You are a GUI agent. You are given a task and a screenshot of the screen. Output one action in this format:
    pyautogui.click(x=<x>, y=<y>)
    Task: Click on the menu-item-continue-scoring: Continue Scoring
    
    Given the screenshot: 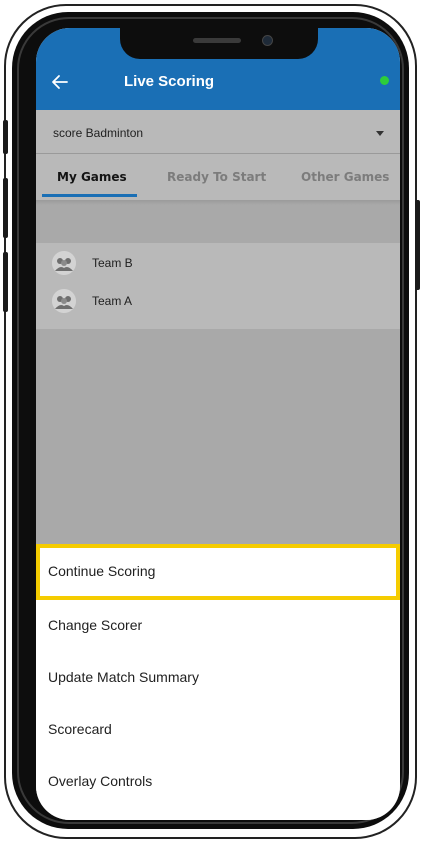 What is the action you would take?
    pyautogui.click(x=218, y=572)
    